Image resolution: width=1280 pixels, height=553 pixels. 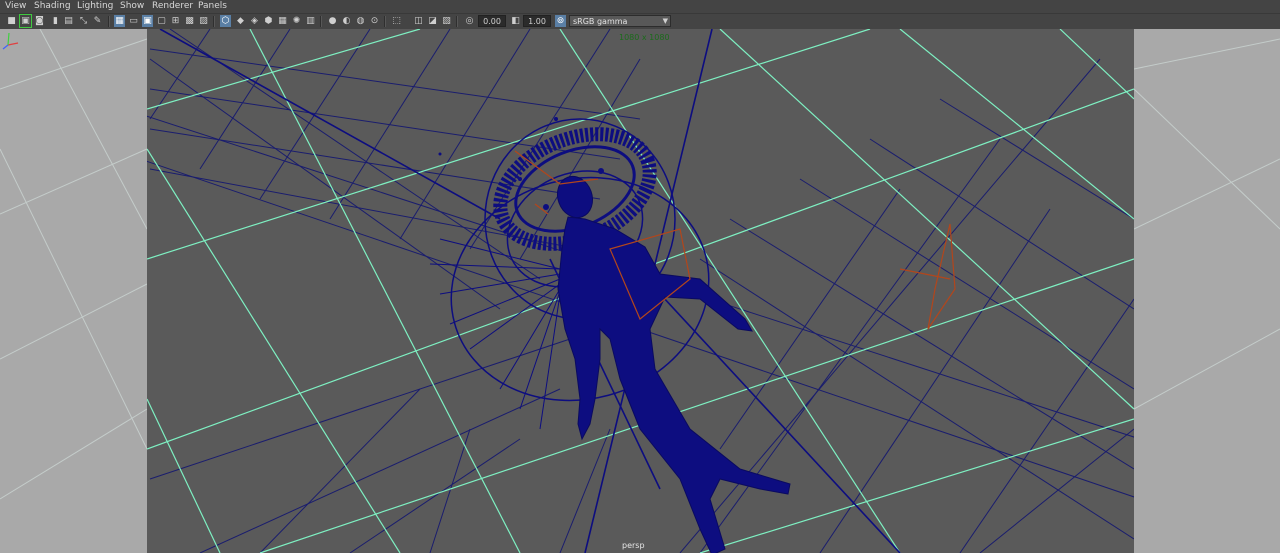 I want to click on textured-icon: ▦, so click(x=282, y=21).